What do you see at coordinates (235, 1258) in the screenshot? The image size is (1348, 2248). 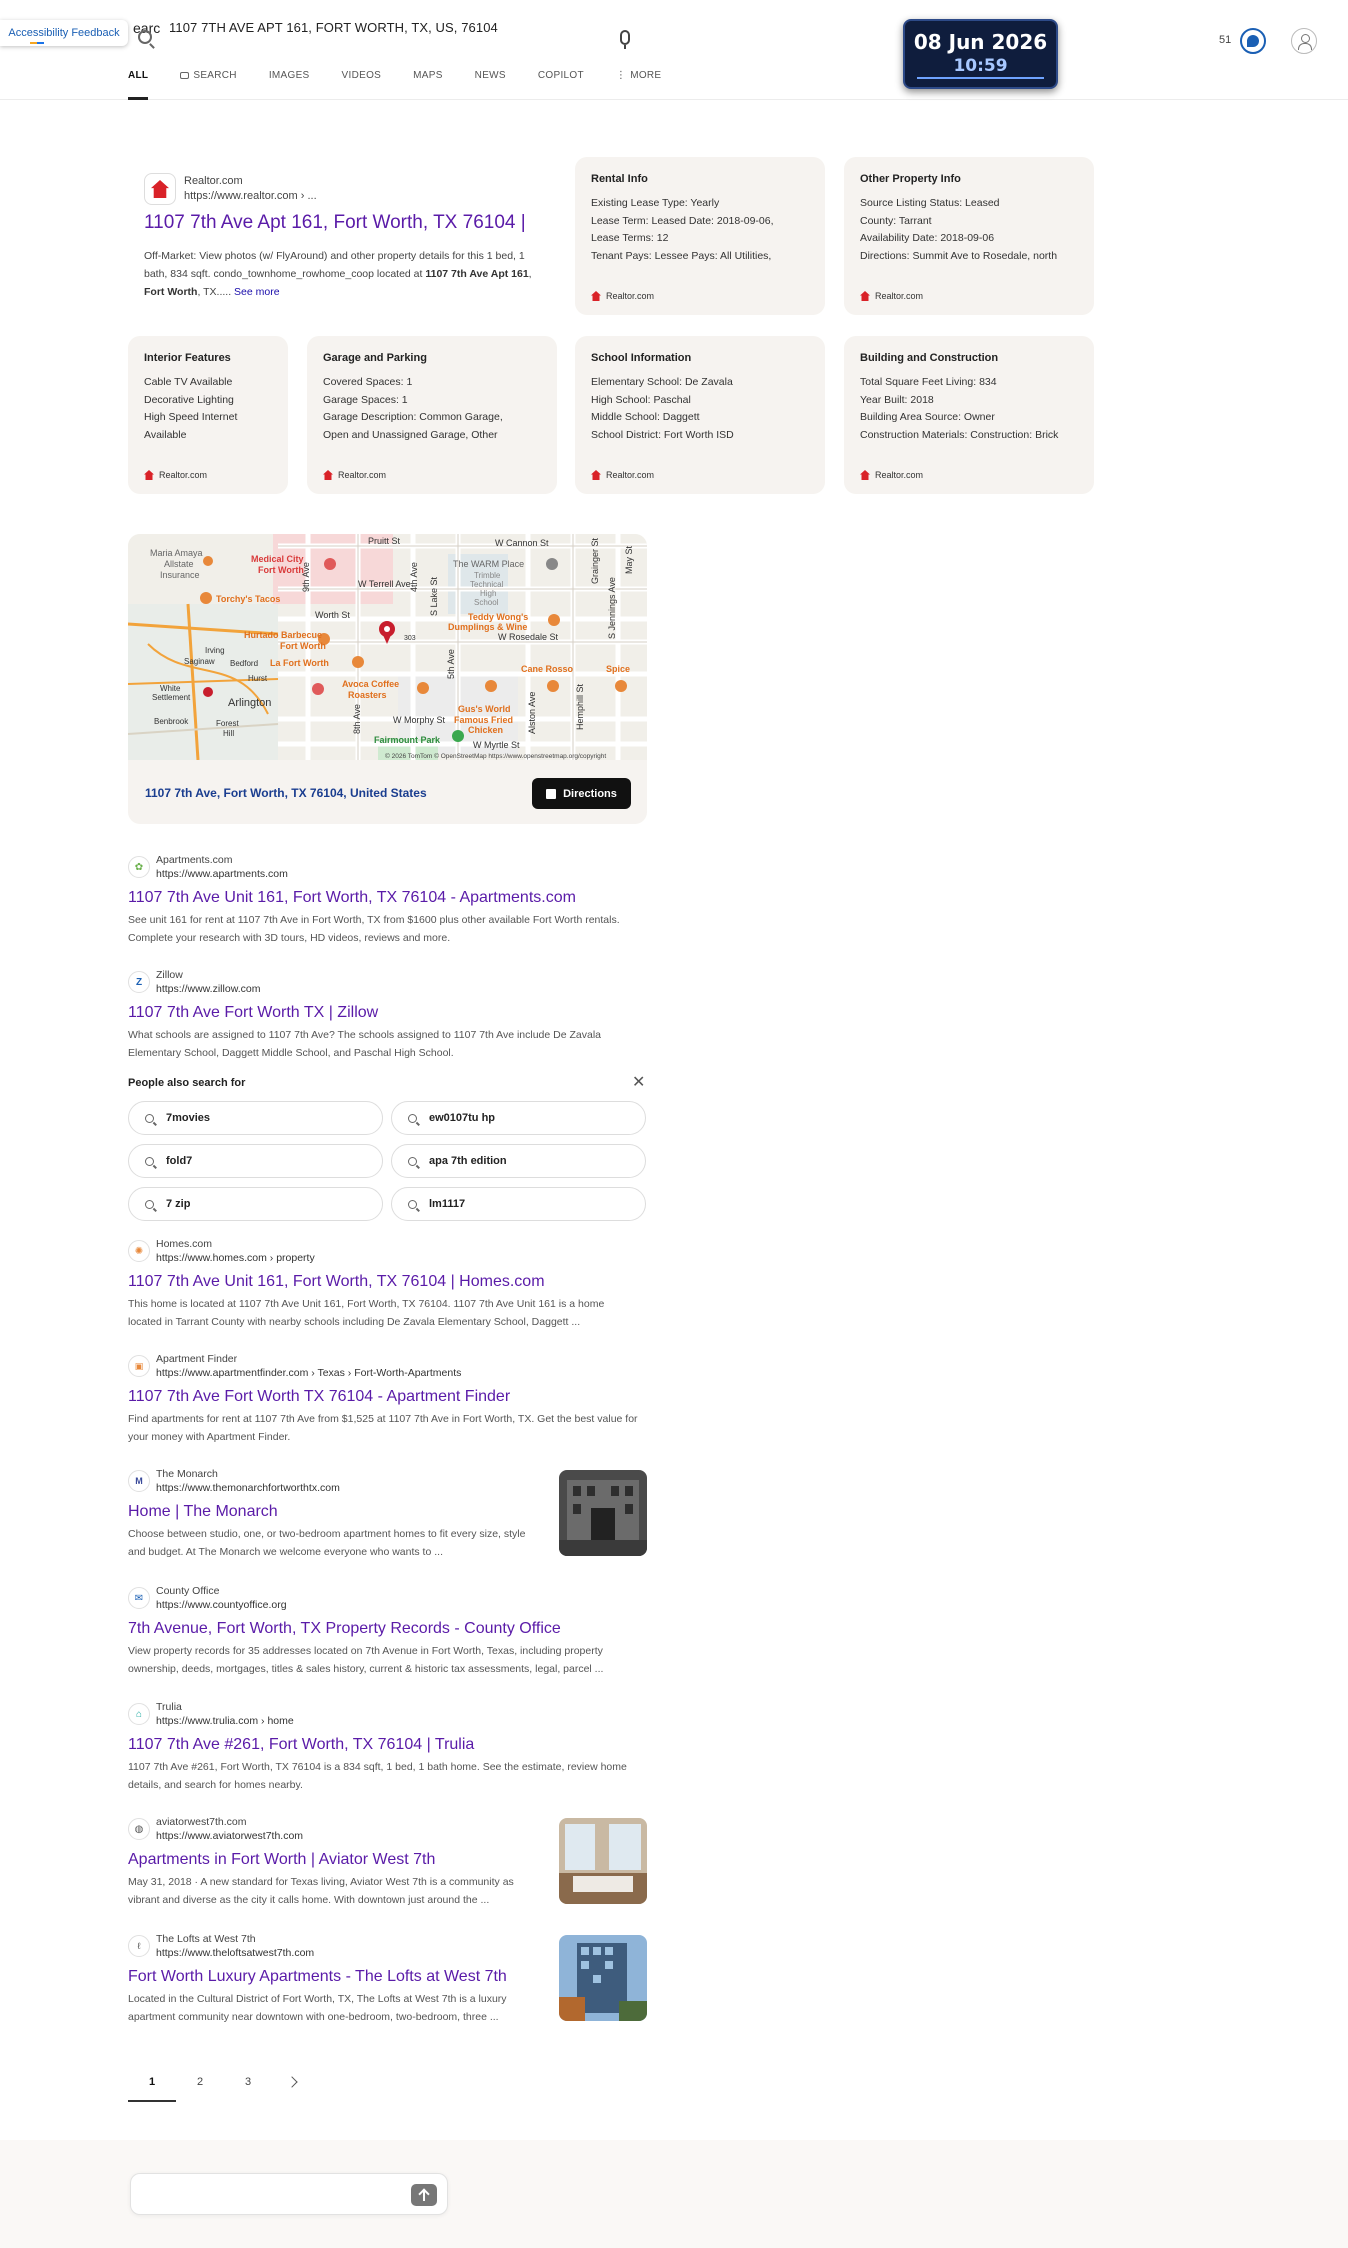 I see `result-url: https://www.homes.com › property` at bounding box center [235, 1258].